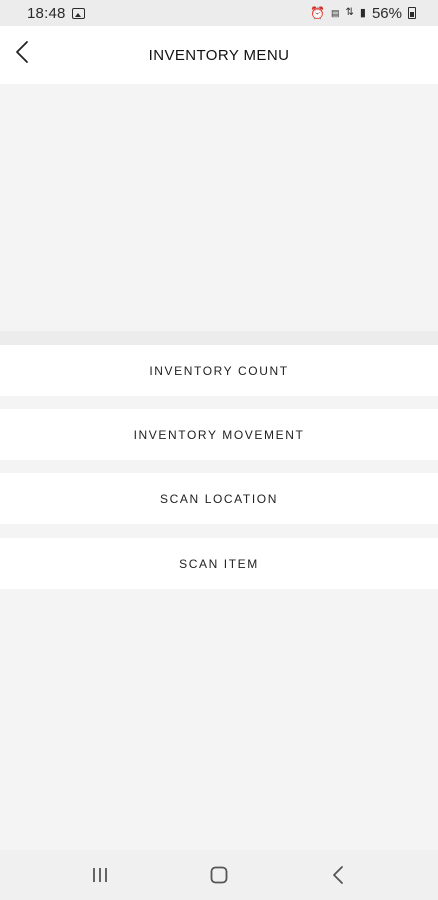 The width and height of the screenshot is (438, 900). Describe the element at coordinates (335, 12) in the screenshot. I see `volte-icon: ▤` at that location.